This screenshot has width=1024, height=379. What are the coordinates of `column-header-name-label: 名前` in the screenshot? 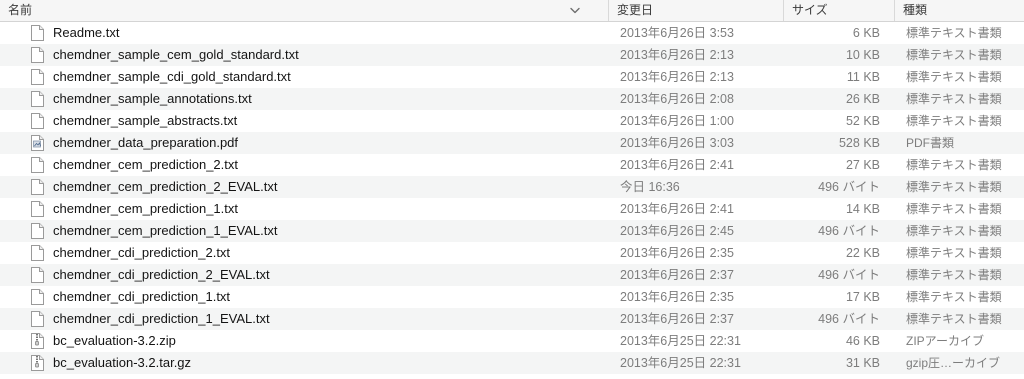 It's located at (20, 10).